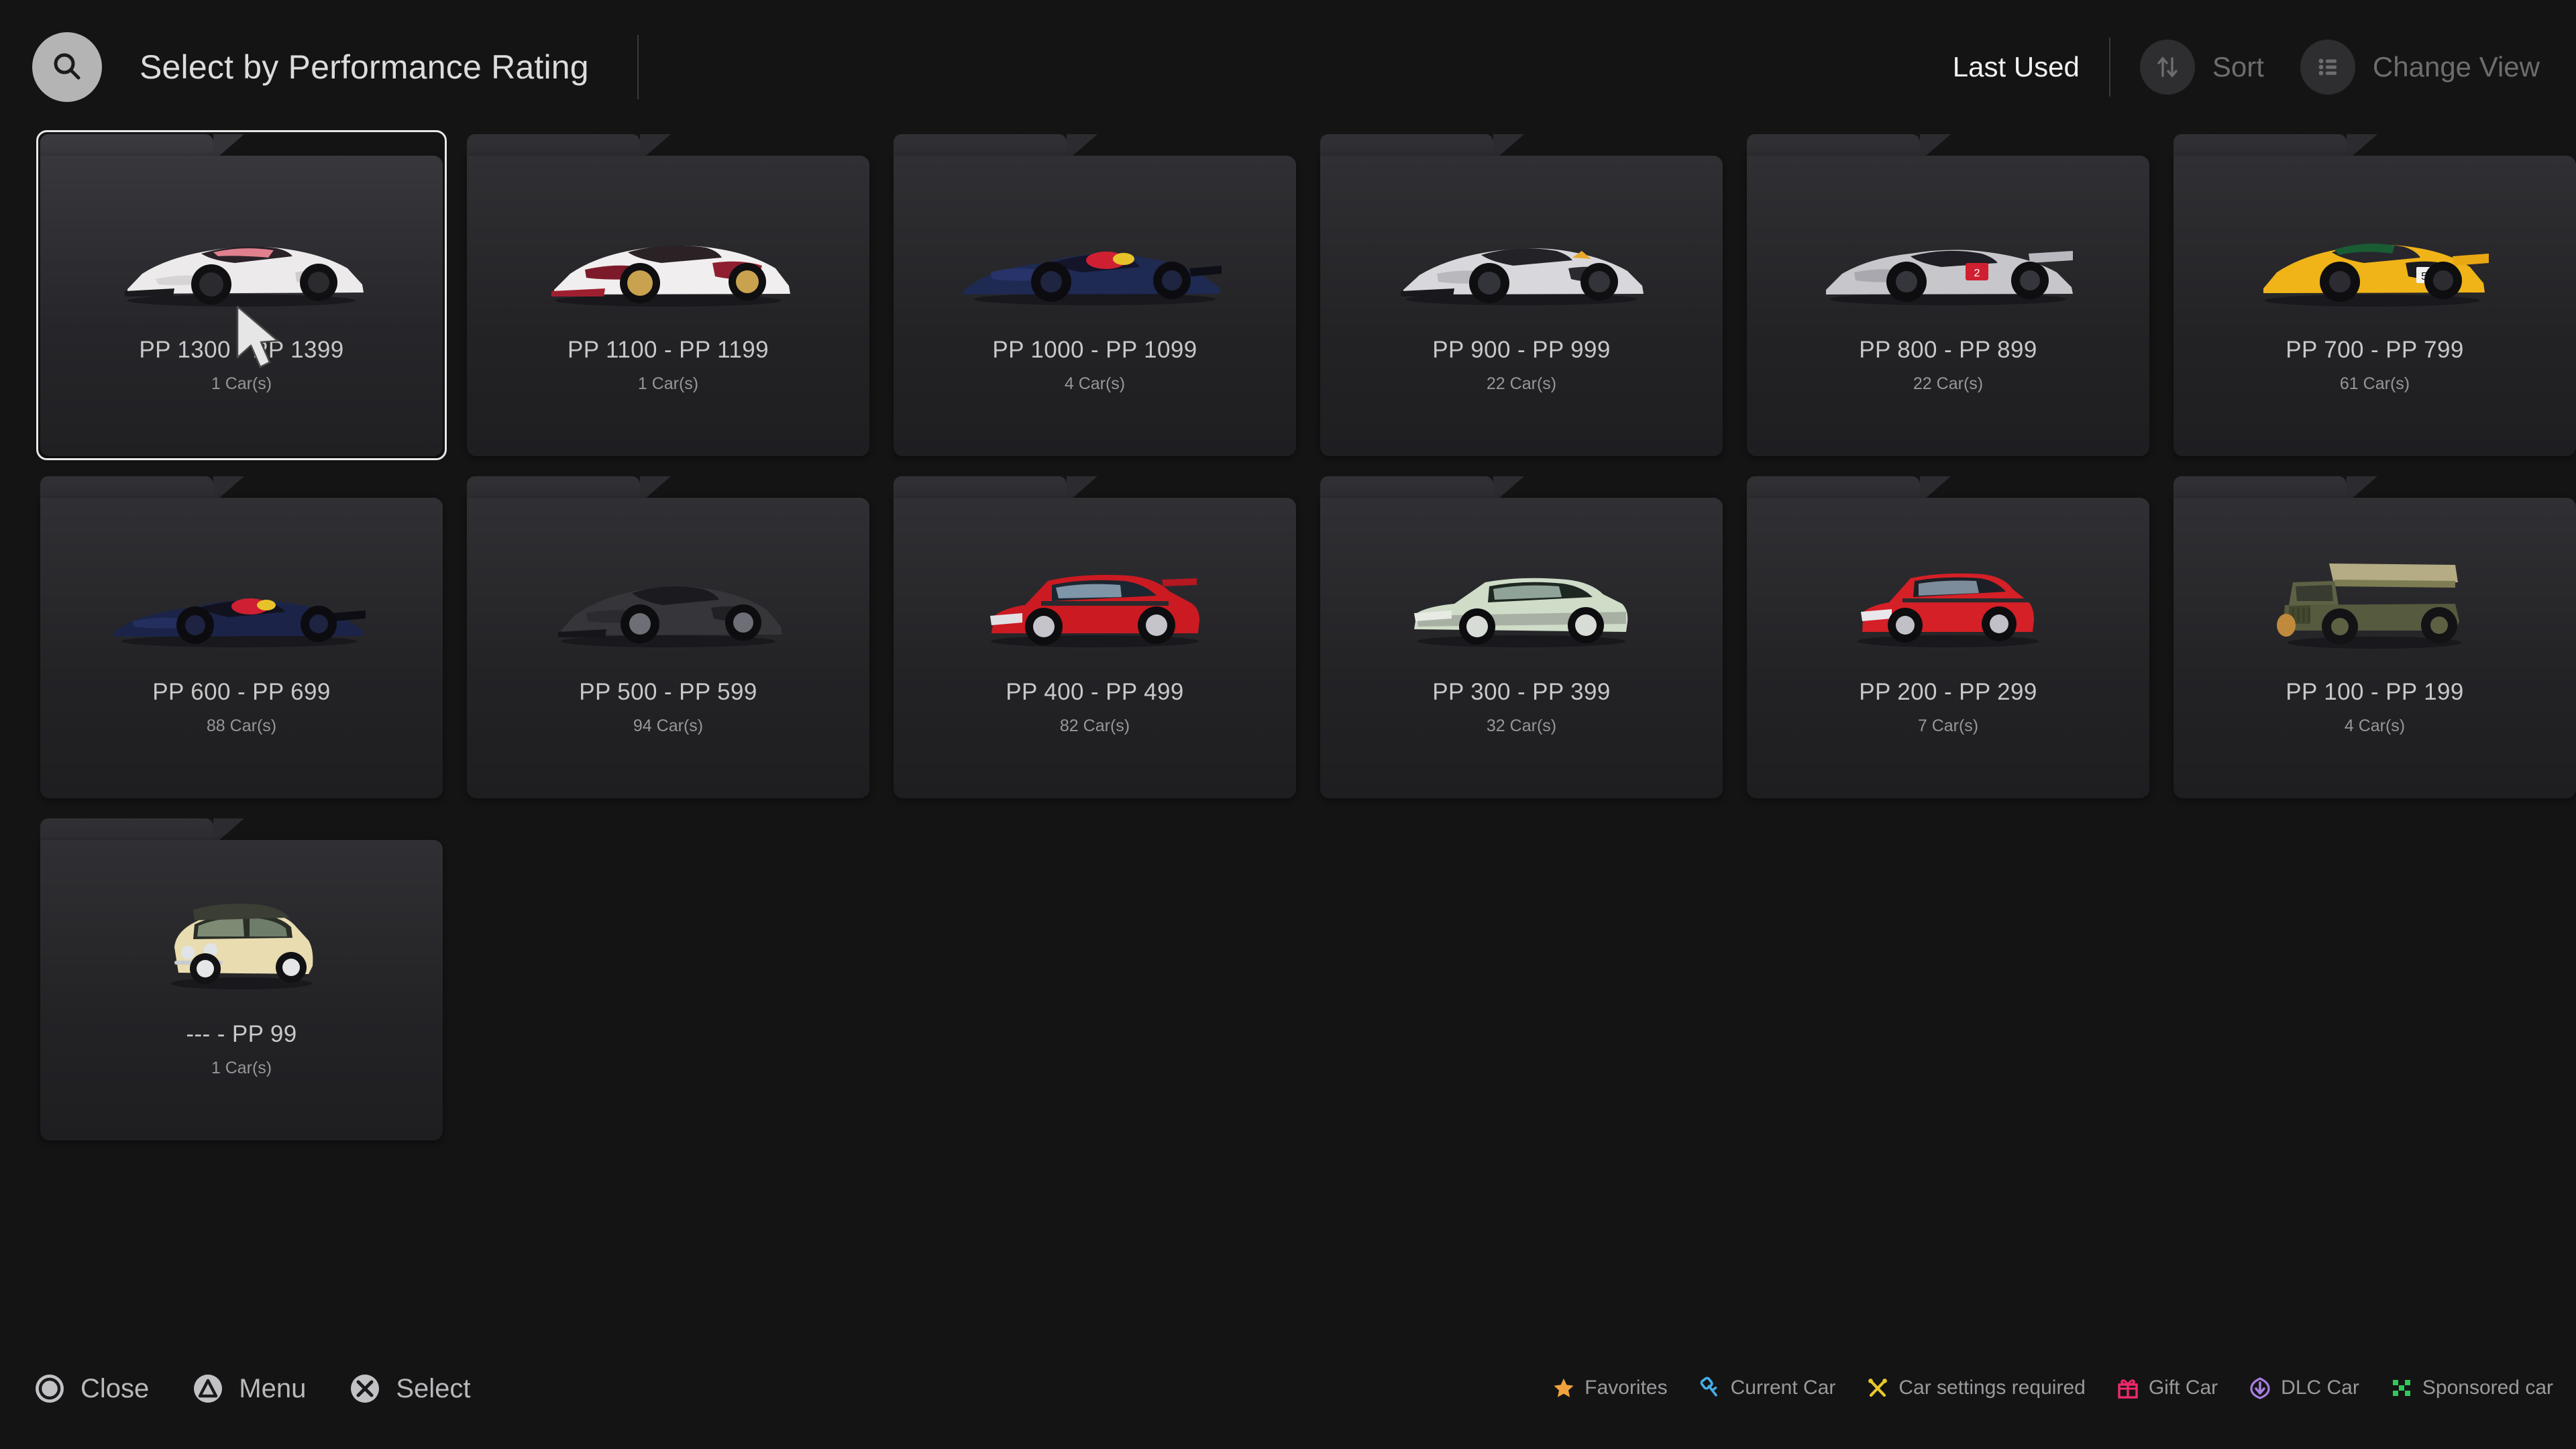 This screenshot has width=2576, height=1449. What do you see at coordinates (668, 725) in the screenshot?
I see `card-count: 94 Car(s)` at bounding box center [668, 725].